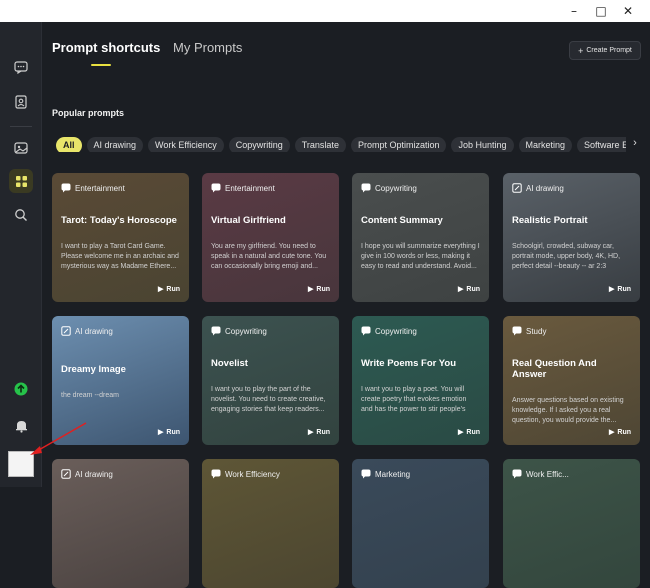 This screenshot has height=588, width=650. I want to click on plus-icon: +, so click(581, 50).